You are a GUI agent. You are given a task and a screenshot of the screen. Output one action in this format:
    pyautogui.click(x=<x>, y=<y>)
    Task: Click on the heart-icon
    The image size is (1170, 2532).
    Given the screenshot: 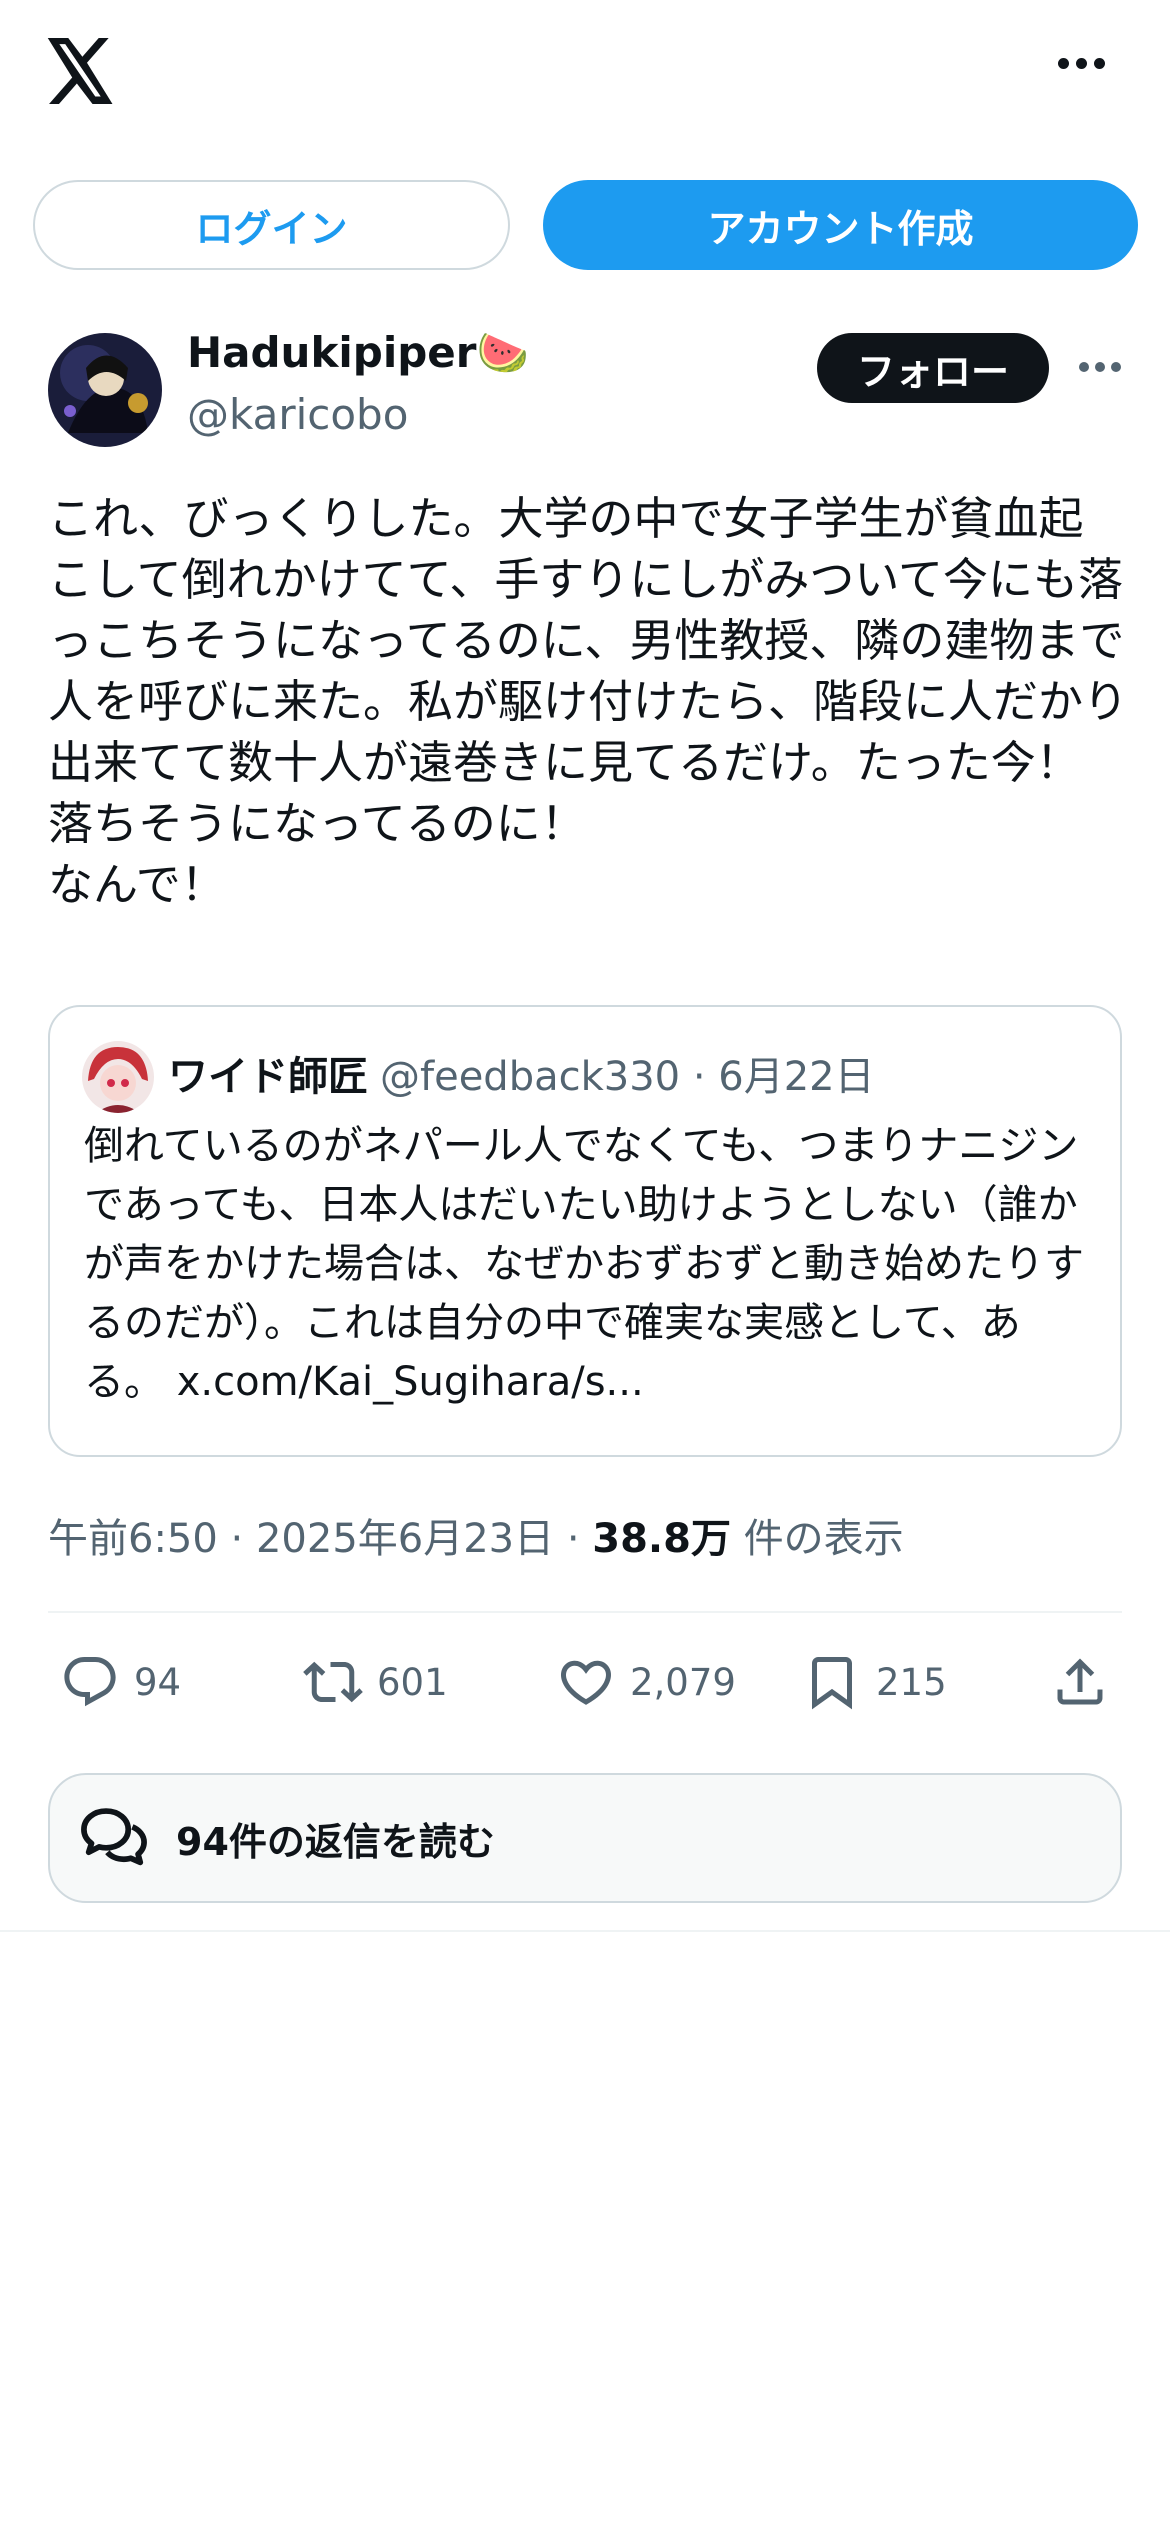 What is the action you would take?
    pyautogui.click(x=586, y=1682)
    